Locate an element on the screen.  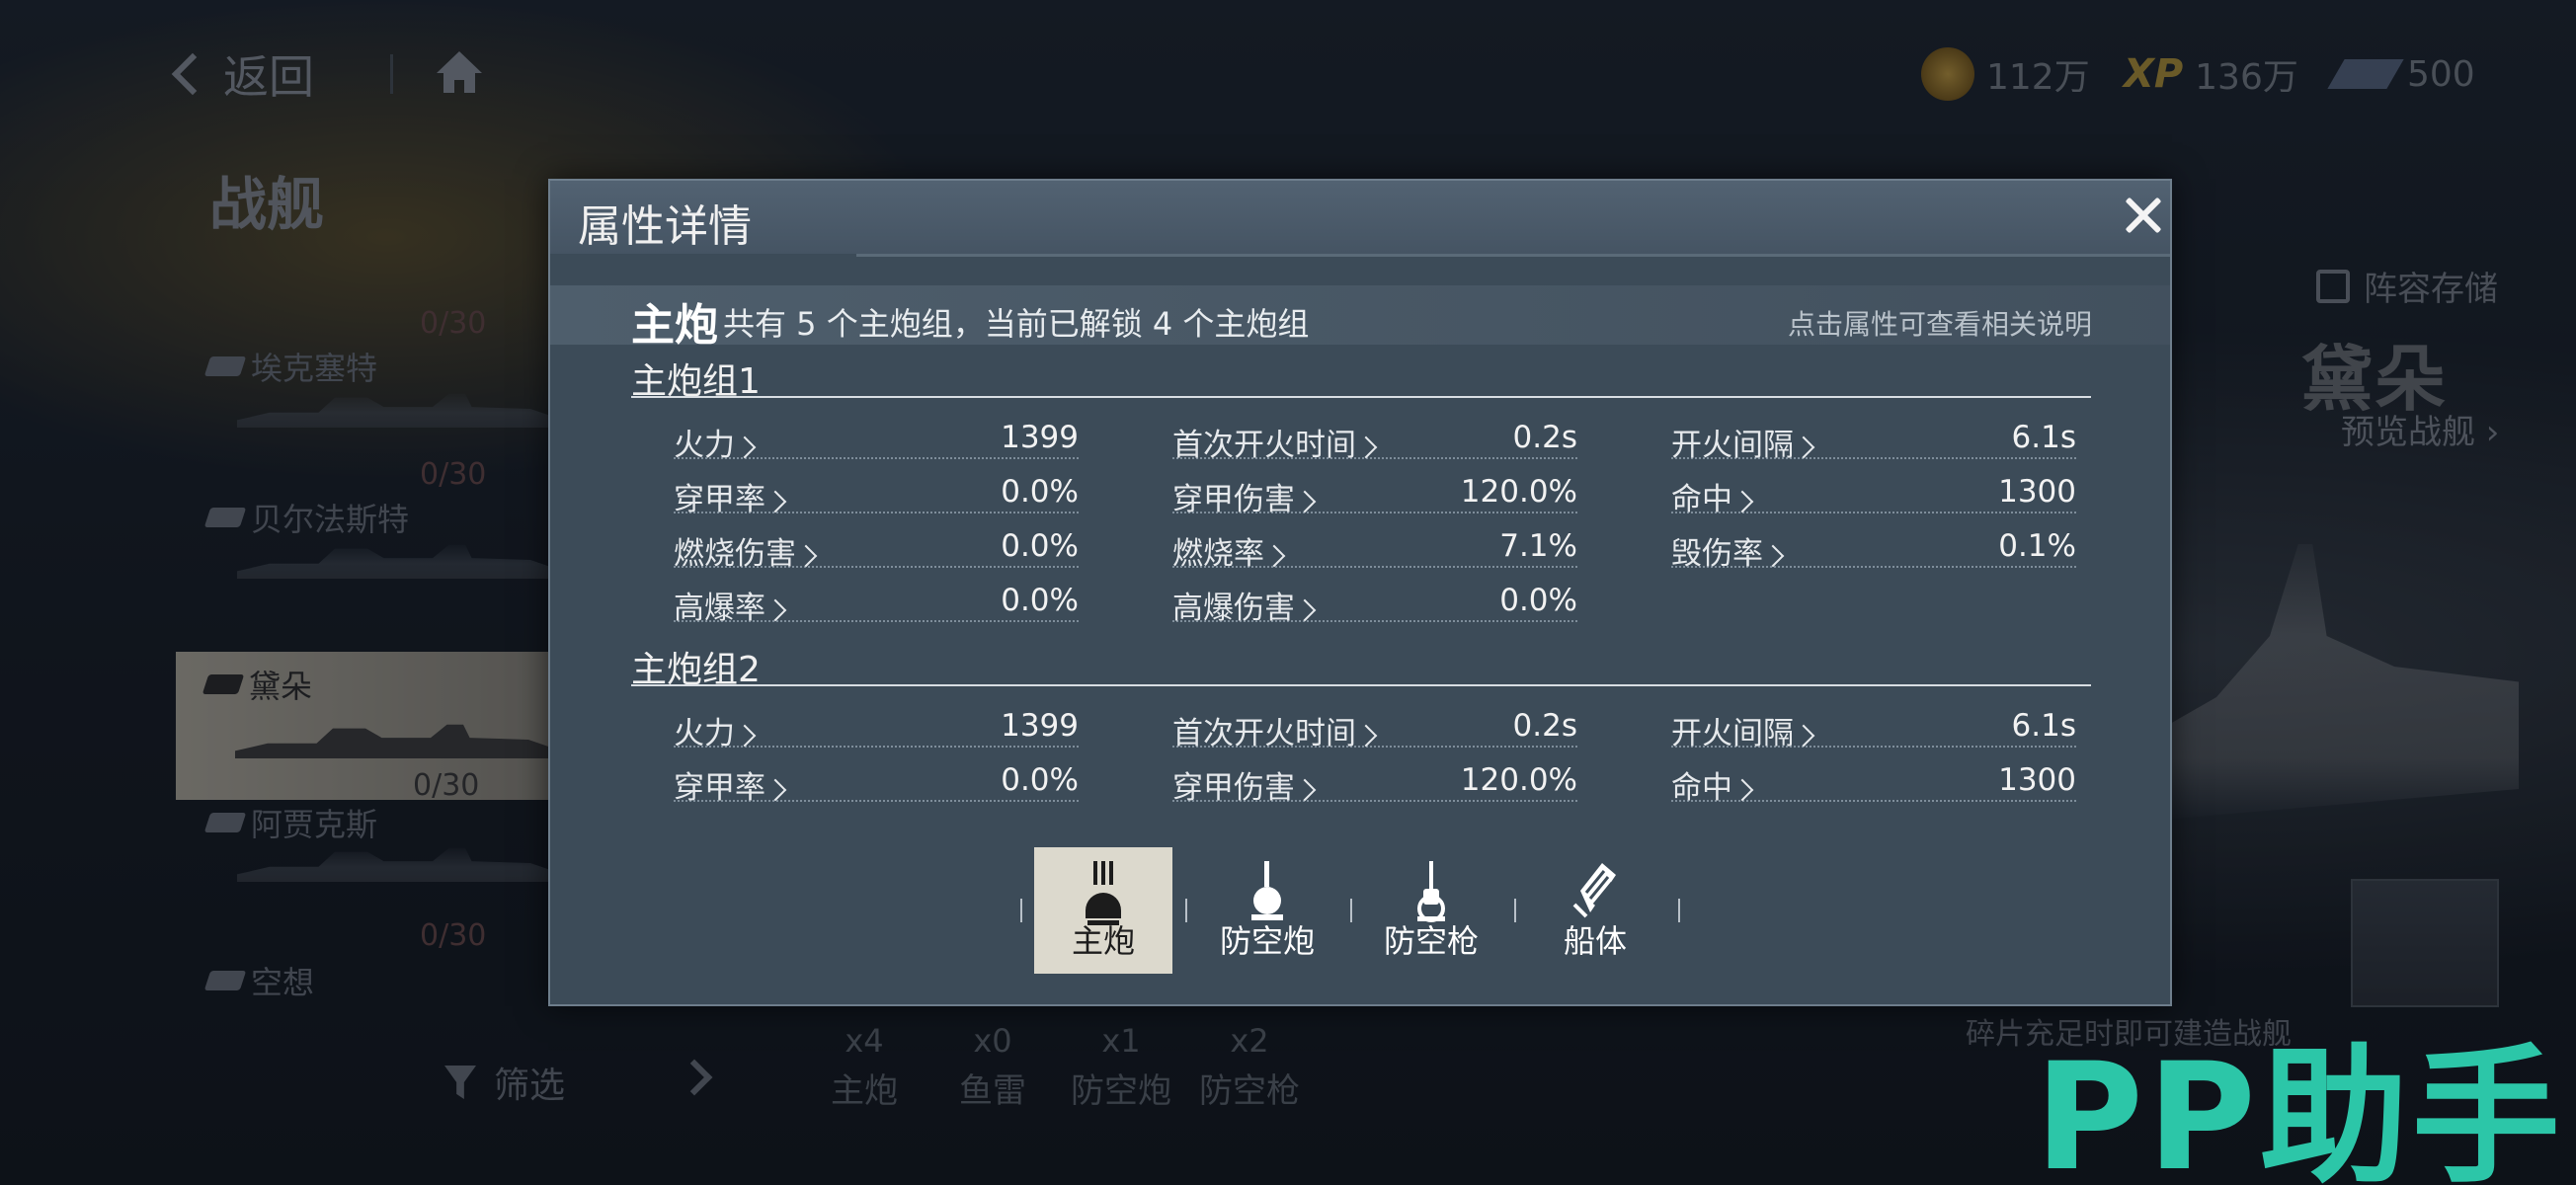
stat-burn-damage: 燃烧伤害 0.0% is located at coordinates (876, 548).